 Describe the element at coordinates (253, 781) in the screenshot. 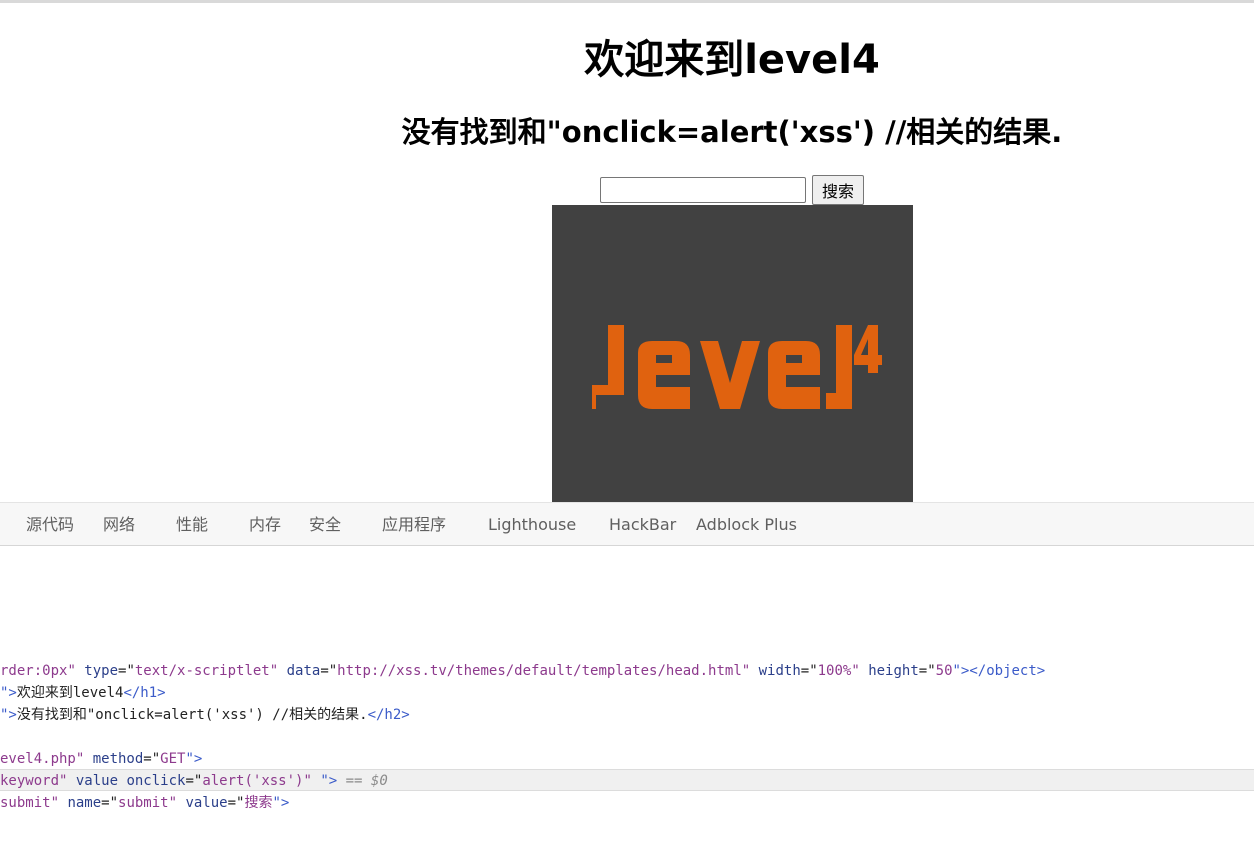

I see `dom-token: alert('xss')` at that location.